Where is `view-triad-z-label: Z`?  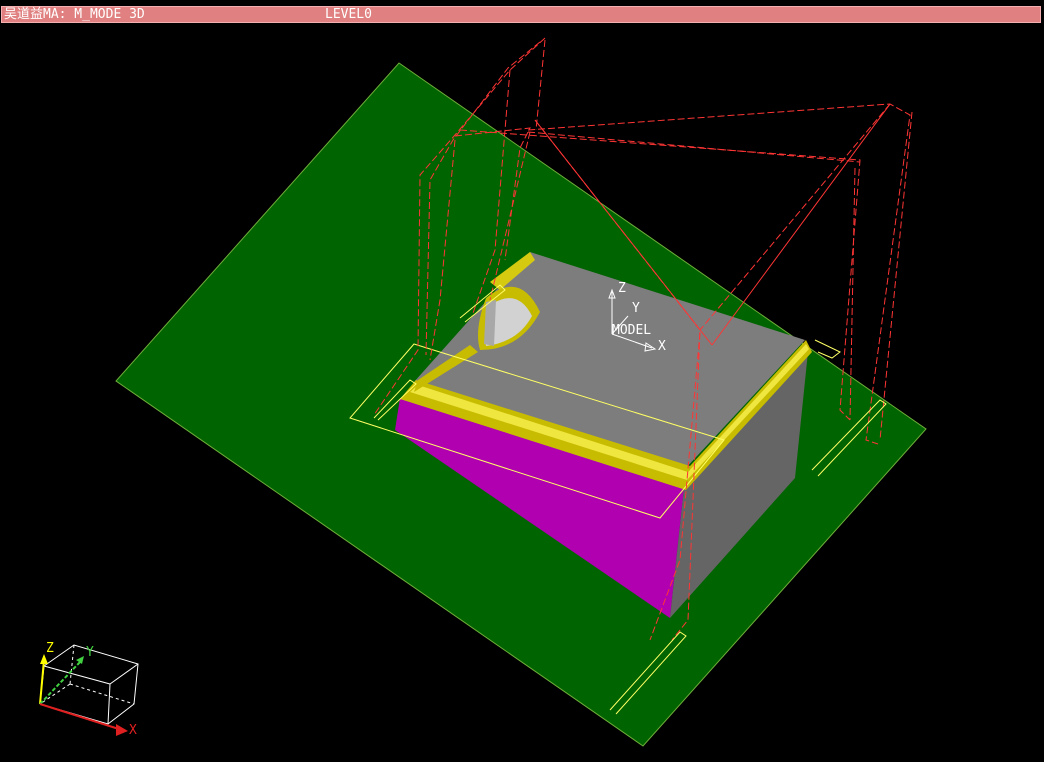
view-triad-z-label: Z is located at coordinates (50, 648).